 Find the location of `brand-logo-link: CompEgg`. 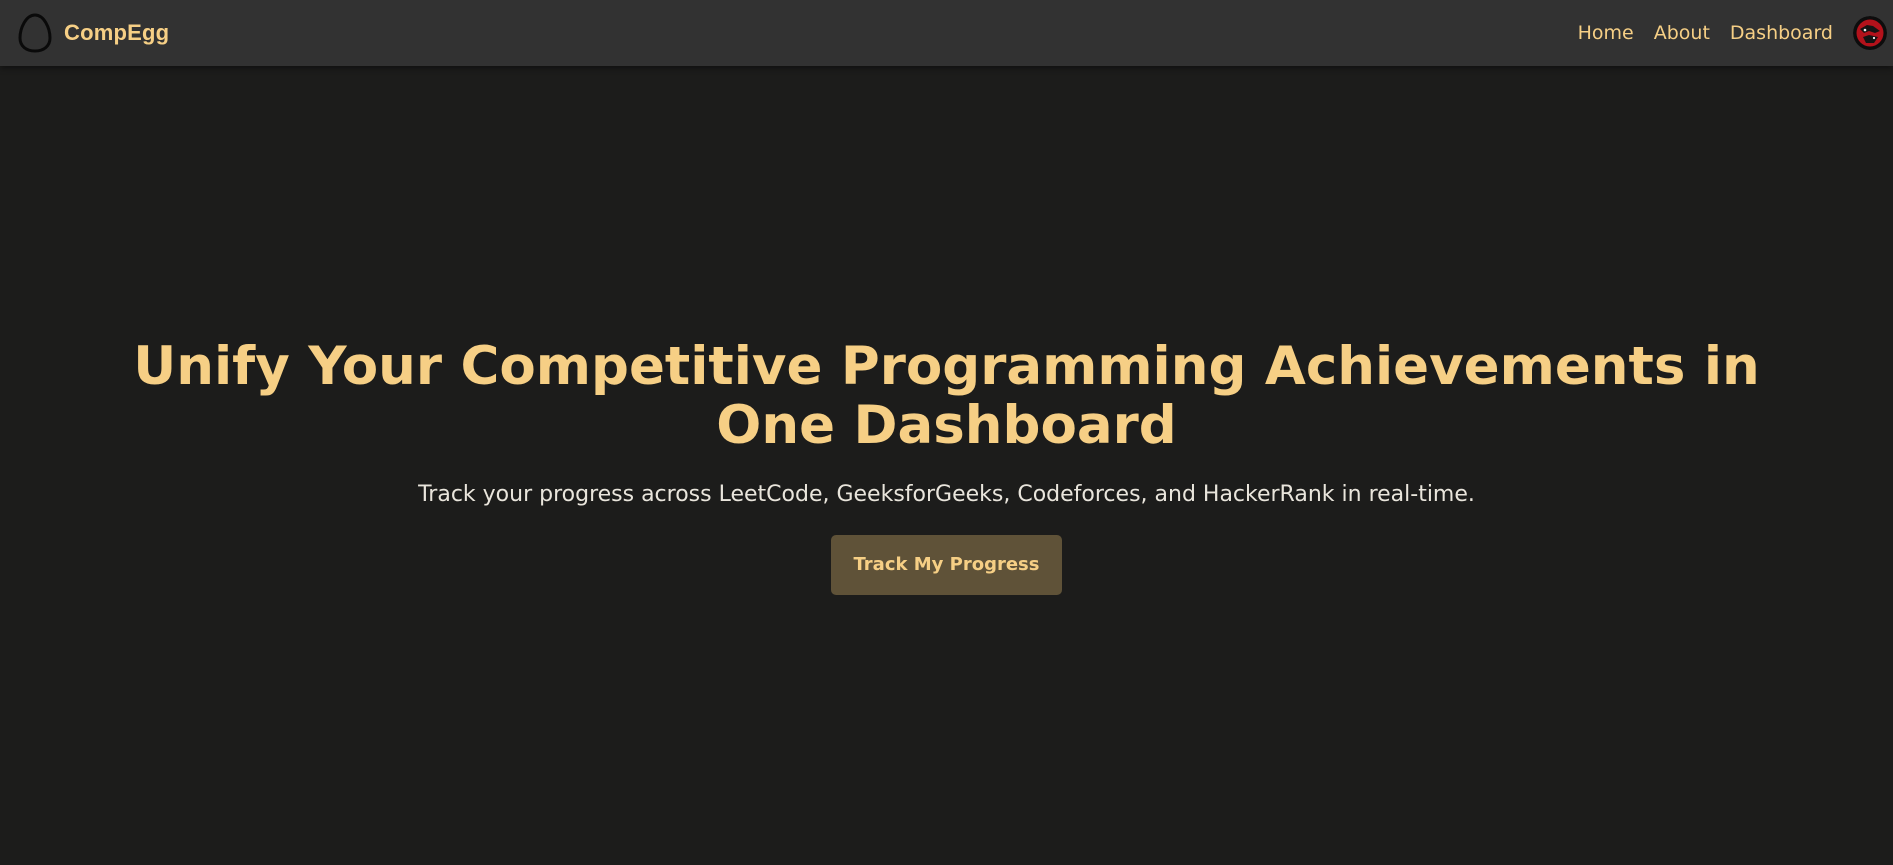

brand-logo-link: CompEgg is located at coordinates (93, 33).